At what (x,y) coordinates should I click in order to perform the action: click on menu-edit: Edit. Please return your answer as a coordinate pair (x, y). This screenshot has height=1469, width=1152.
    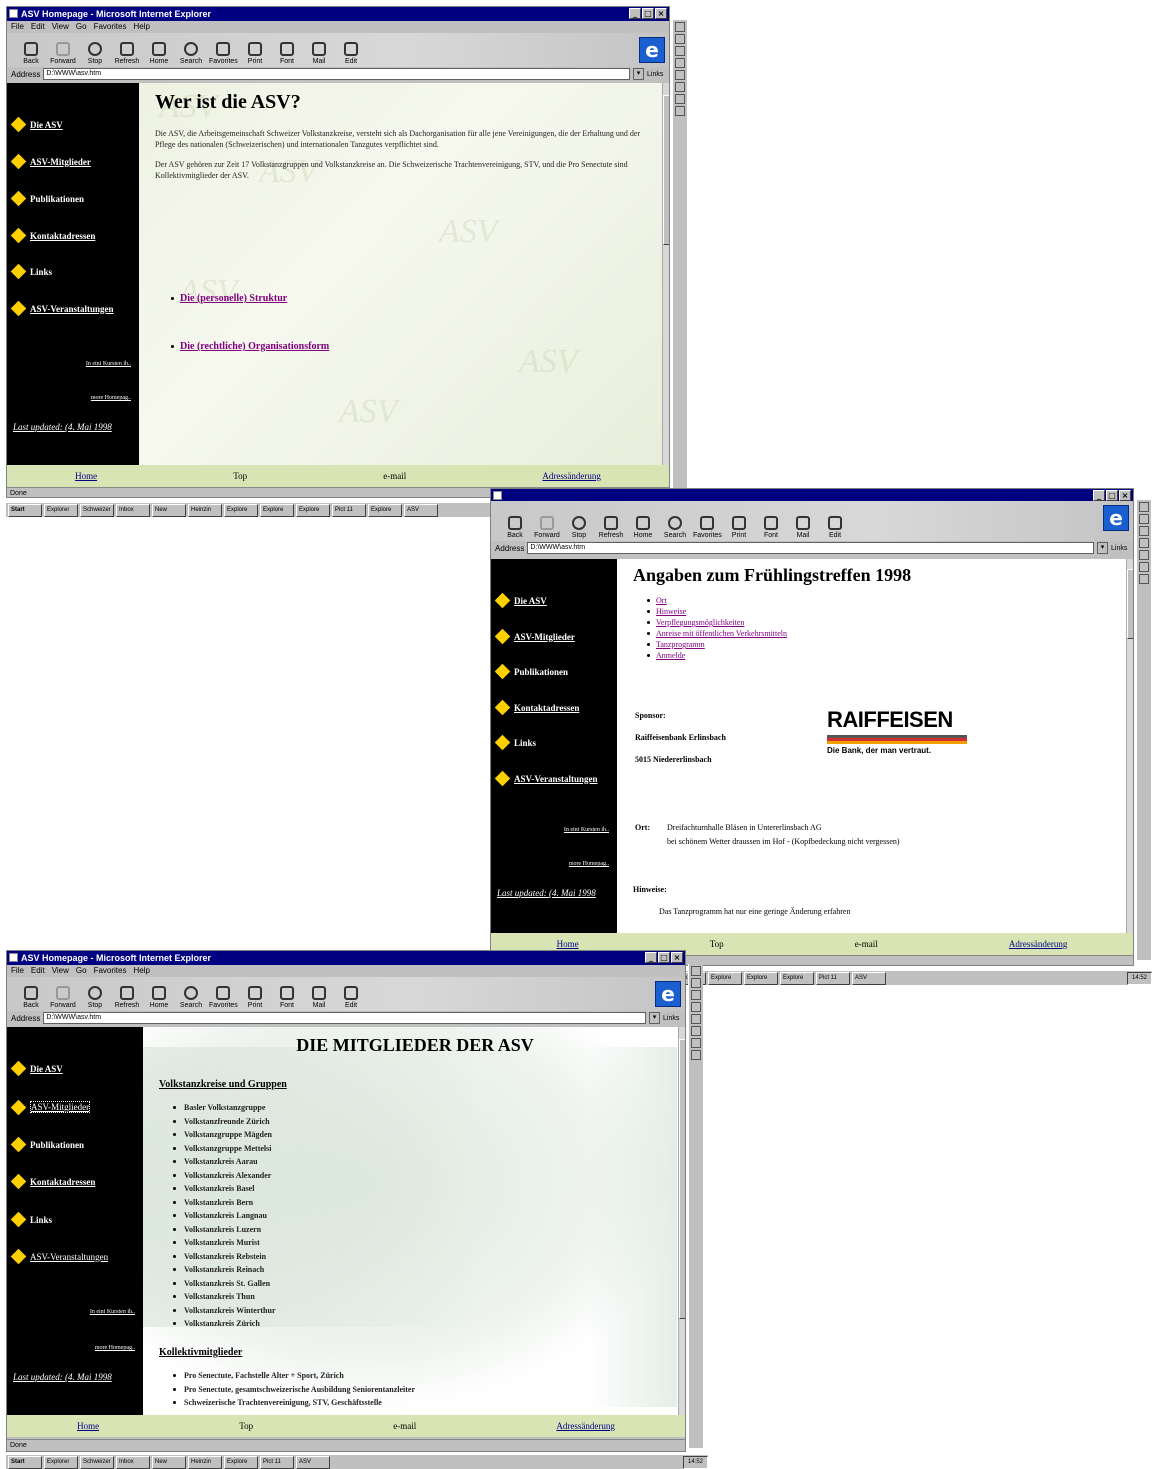
    Looking at the image, I should click on (38, 971).